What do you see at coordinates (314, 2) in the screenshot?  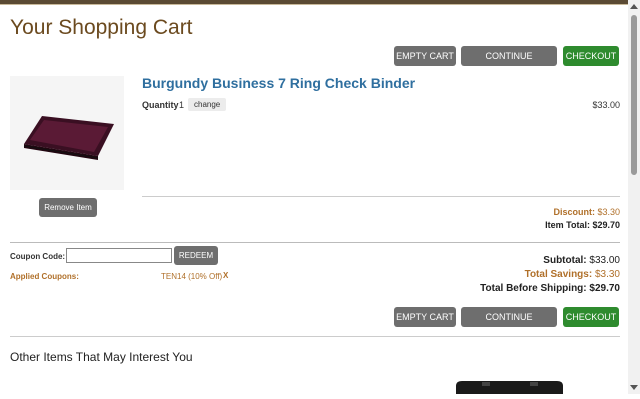 I see `top-border-bar` at bounding box center [314, 2].